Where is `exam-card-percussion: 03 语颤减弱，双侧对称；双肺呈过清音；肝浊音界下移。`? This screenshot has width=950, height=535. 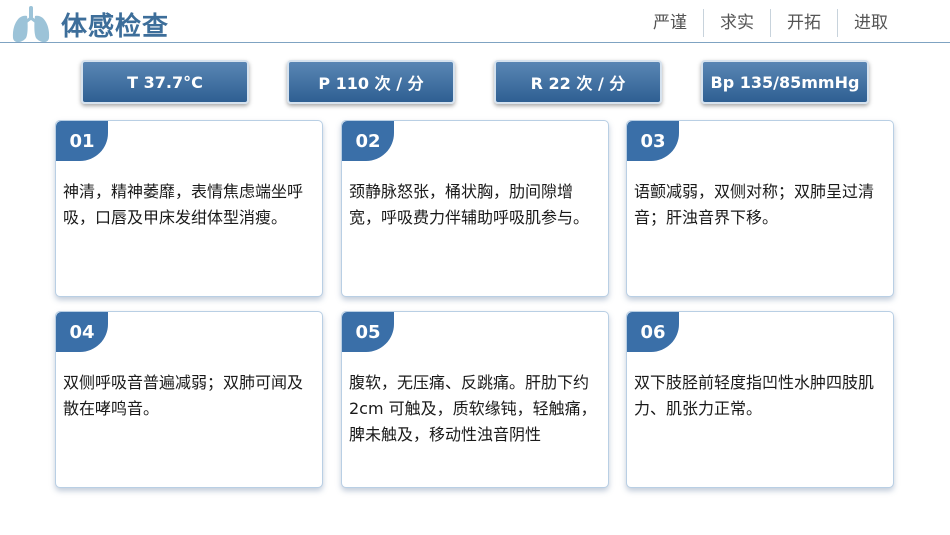 exam-card-percussion: 03 语颤减弱，双侧对称；双肺呈过清音；肝浊音界下移。 is located at coordinates (760, 208).